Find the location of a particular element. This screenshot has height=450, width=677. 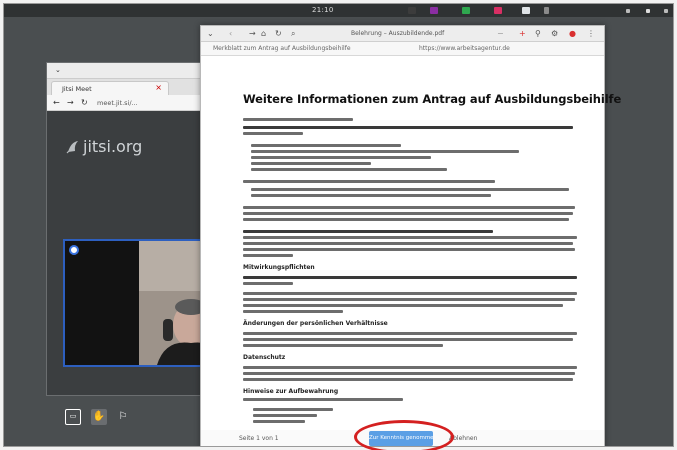

page-indicator: Seite 1 von 1 is located at coordinates (259, 438).